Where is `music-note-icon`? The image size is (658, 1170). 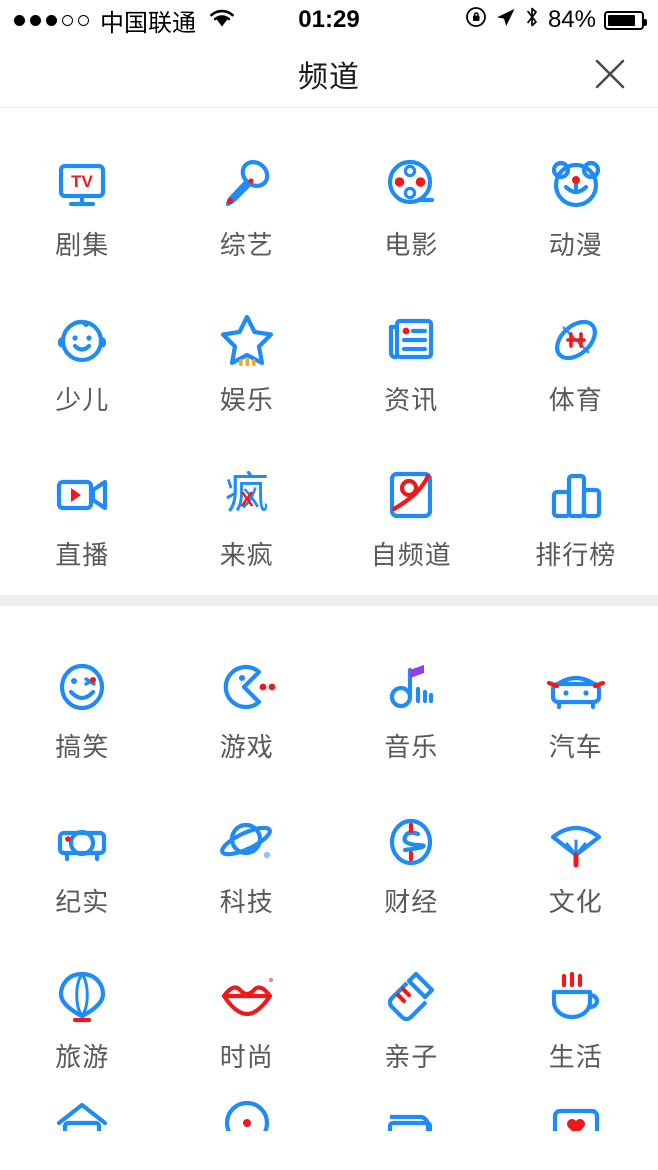 music-note-icon is located at coordinates (411, 687).